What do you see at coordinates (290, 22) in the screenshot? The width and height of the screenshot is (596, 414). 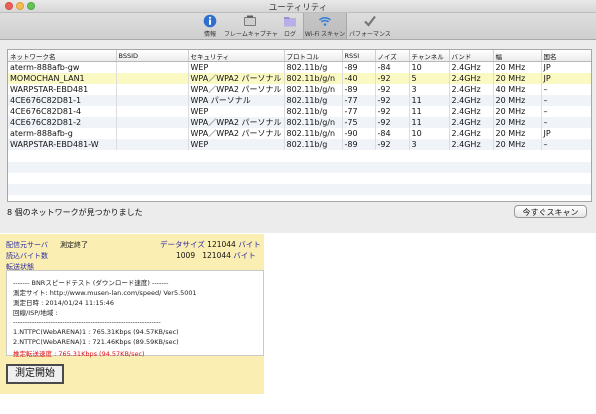 I see `log-icon` at bounding box center [290, 22].